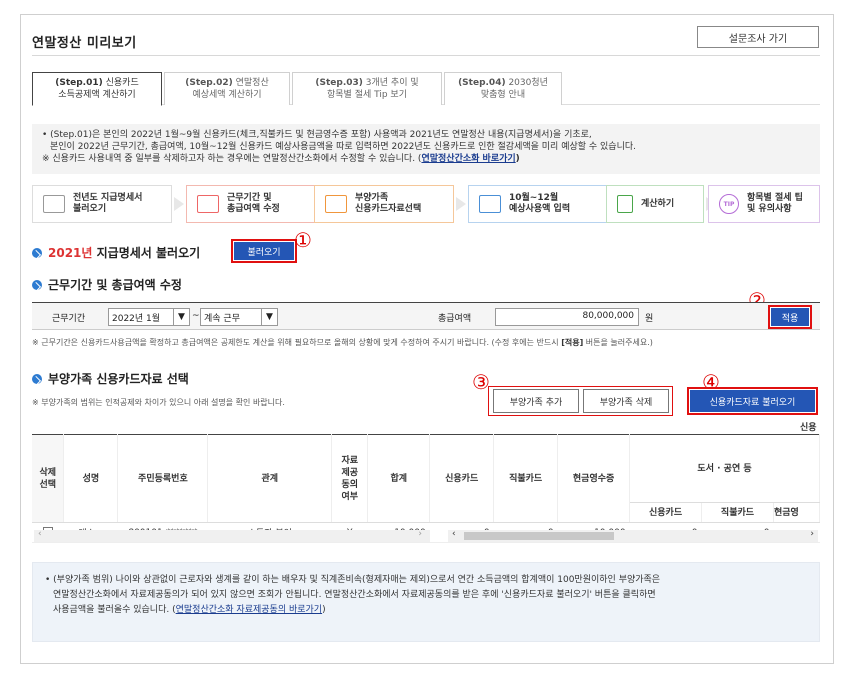 This screenshot has height=680, width=848. What do you see at coordinates (232, 535) in the screenshot?
I see `left-scrollbar: ‹ ›` at bounding box center [232, 535].